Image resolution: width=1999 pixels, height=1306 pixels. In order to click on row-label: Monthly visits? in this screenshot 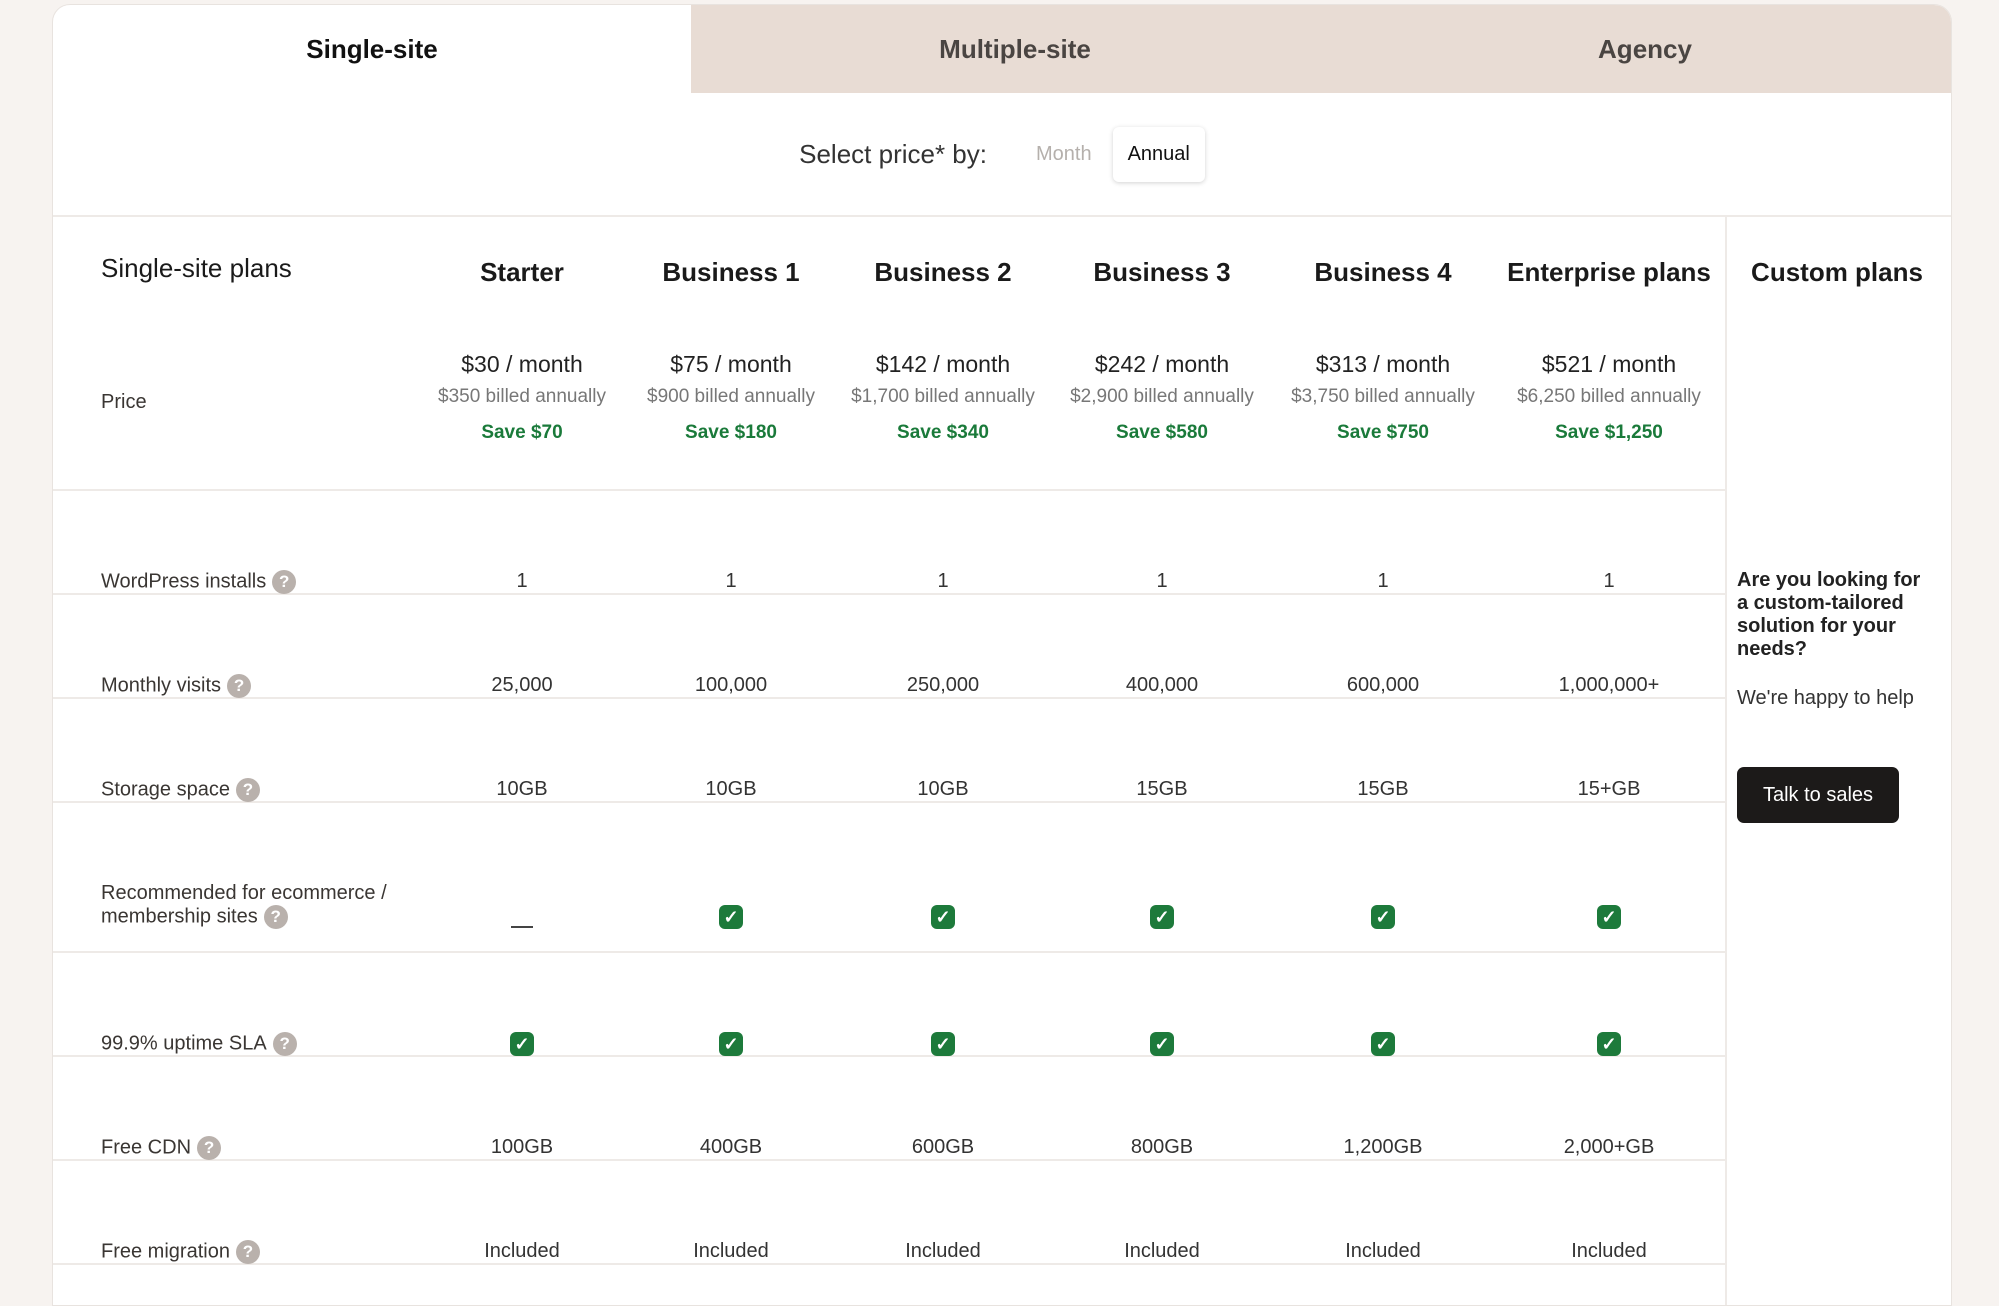, I will do `click(176, 686)`.